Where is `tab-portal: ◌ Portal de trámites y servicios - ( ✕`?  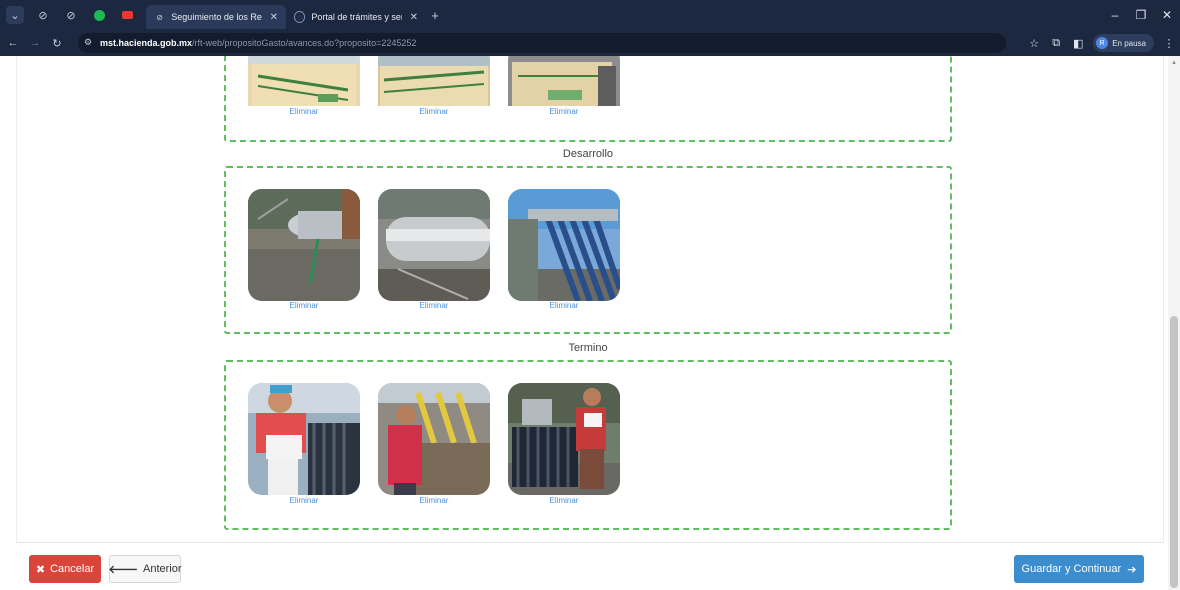 tab-portal: ◌ Portal de trámites y servicios - ( ✕ is located at coordinates (356, 17).